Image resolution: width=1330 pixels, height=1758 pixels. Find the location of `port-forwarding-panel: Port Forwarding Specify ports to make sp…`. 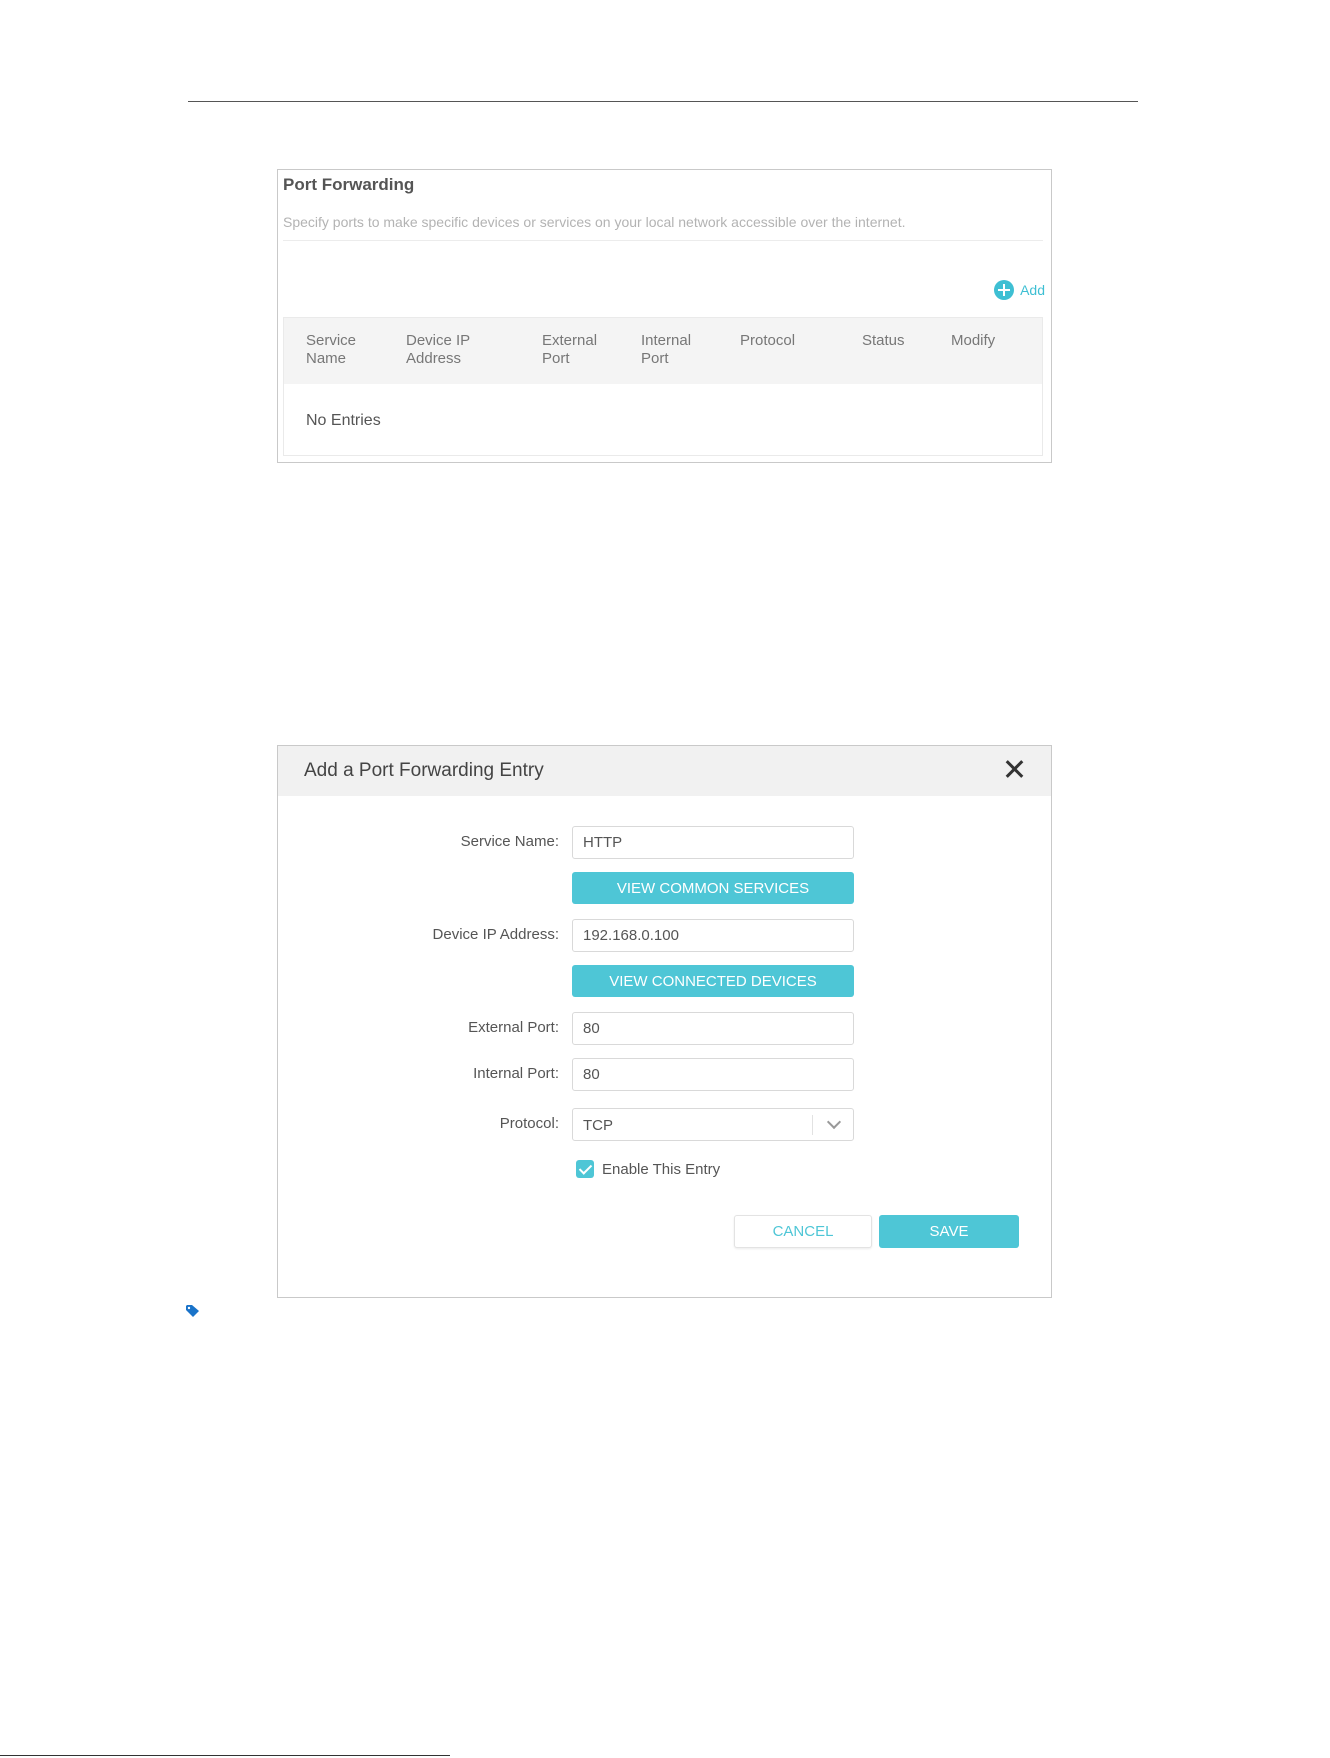

port-forwarding-panel: Port Forwarding Specify ports to make sp… is located at coordinates (664, 316).